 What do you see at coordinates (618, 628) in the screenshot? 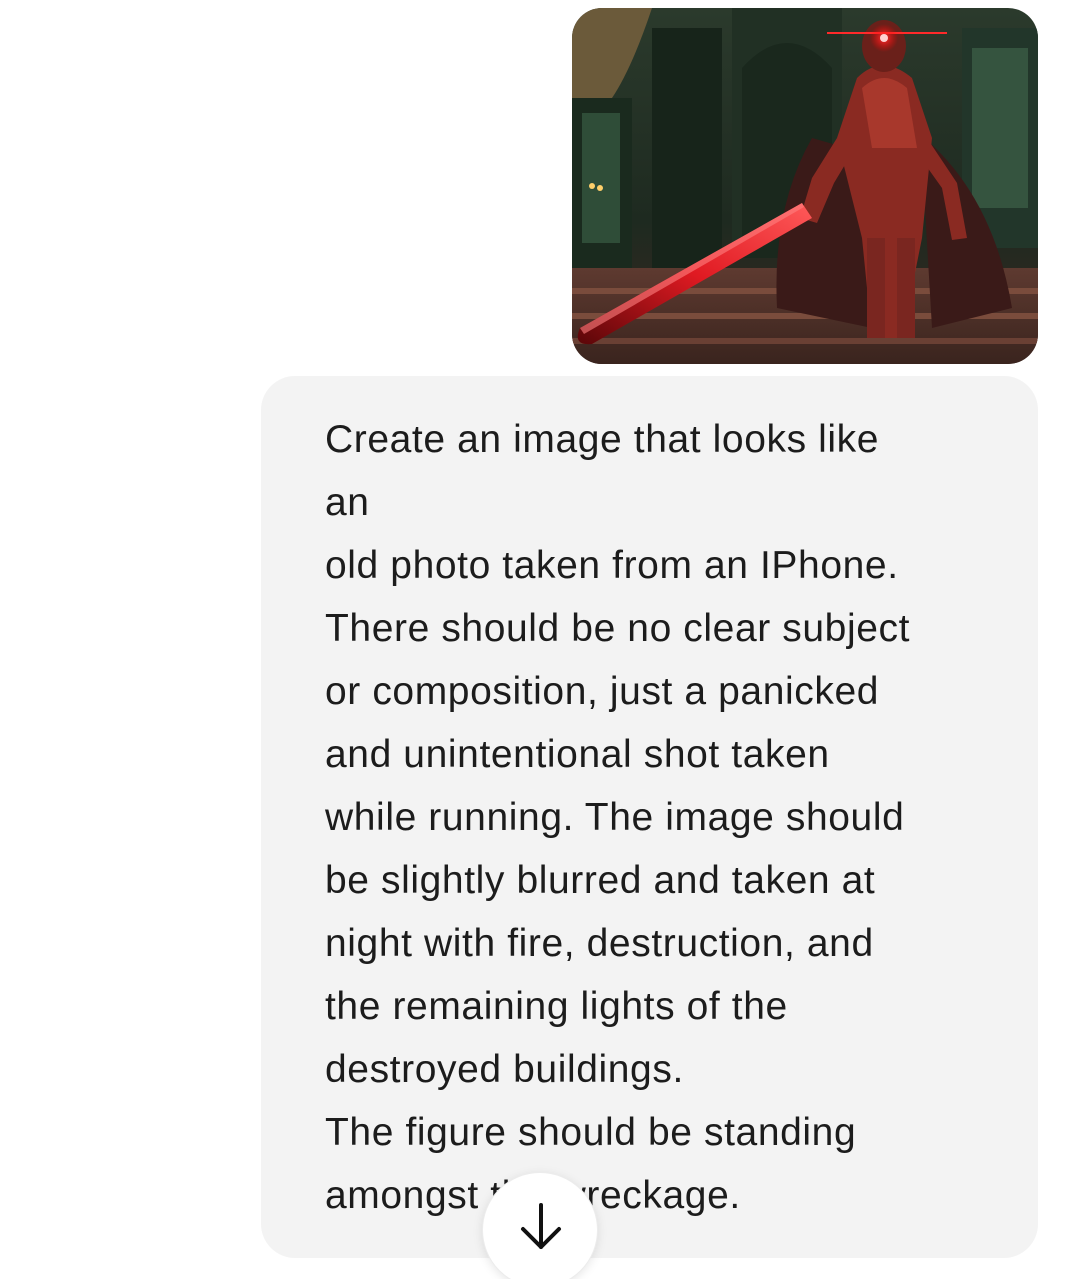
I see `message-line: There should be no clear subject` at bounding box center [618, 628].